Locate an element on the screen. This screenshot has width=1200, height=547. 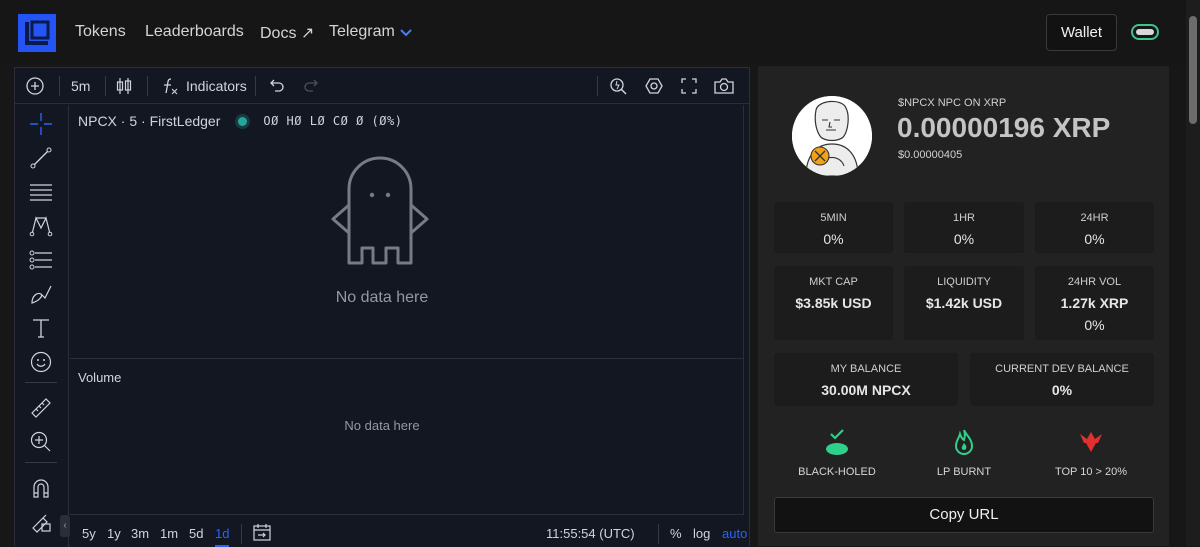
range-5d: 5d is located at coordinates (196, 533).